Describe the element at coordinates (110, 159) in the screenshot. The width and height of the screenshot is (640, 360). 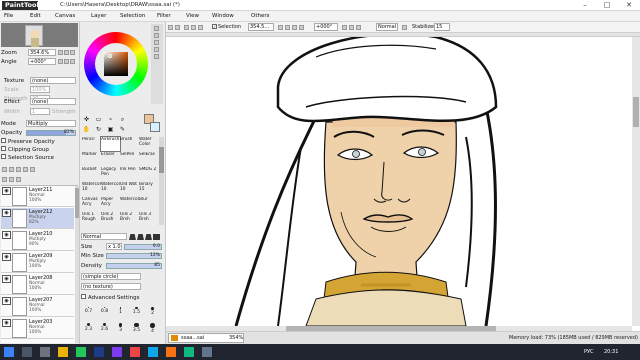
I see `brush-eraser: Eraser` at that location.